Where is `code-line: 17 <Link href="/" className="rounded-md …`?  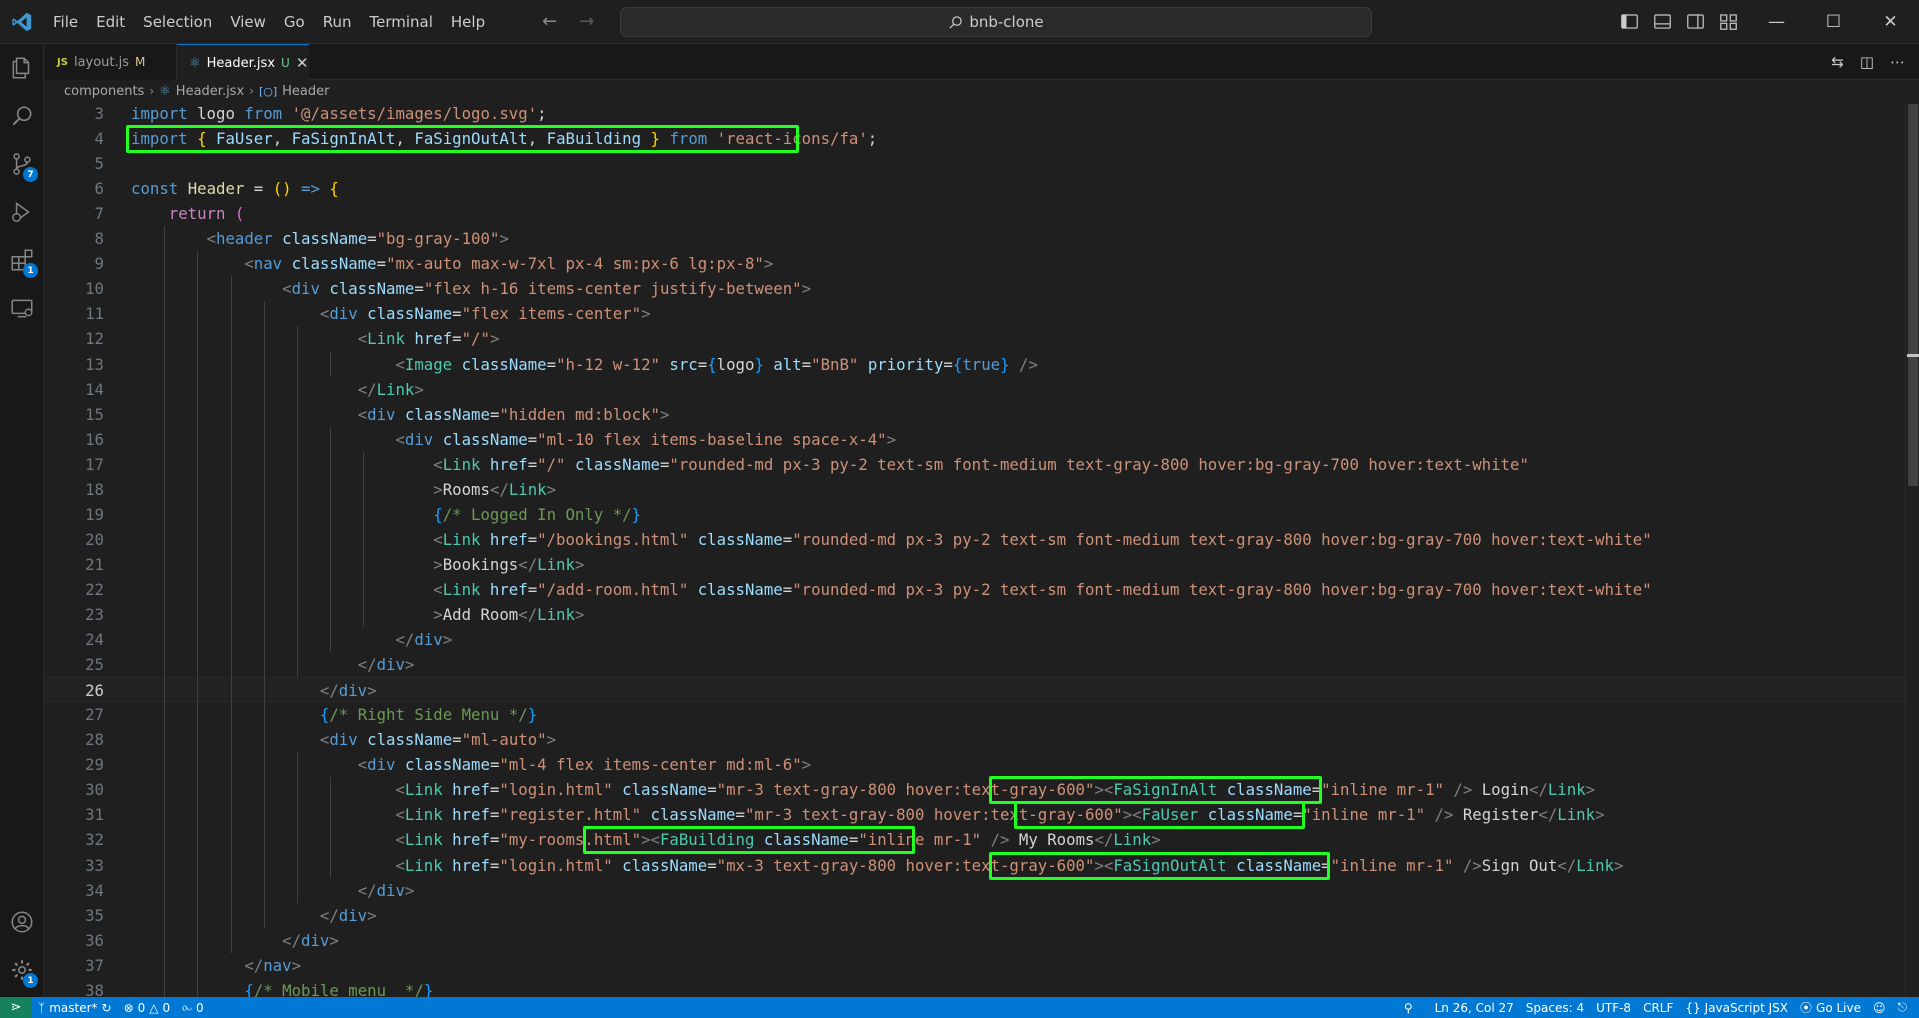
code-line: 17 <Link href="/" className="rounded-md … is located at coordinates (975, 464).